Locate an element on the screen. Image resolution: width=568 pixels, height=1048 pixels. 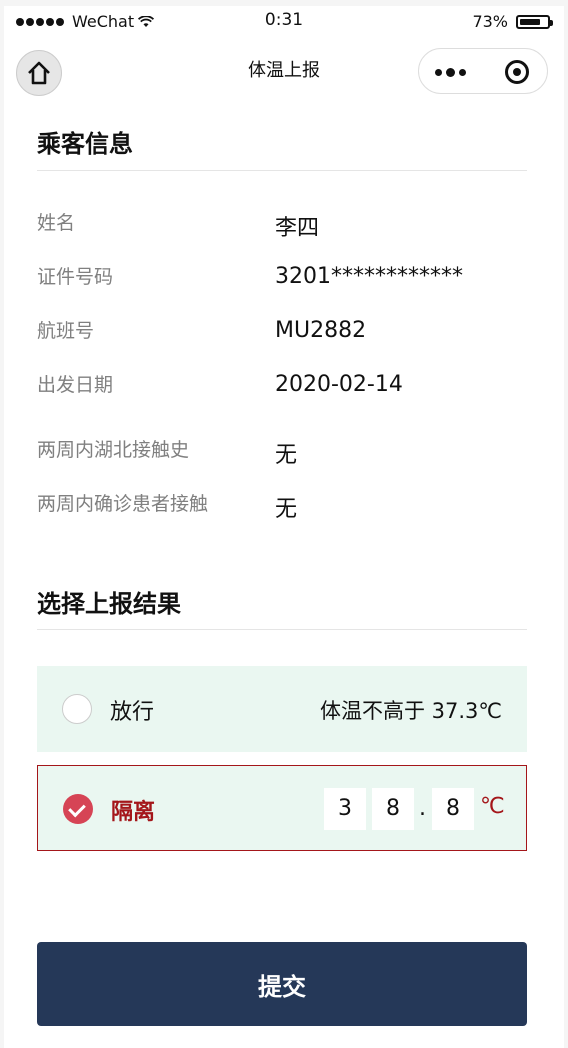
row-label: 两周内确诊患者接触 is located at coordinates (123, 504).